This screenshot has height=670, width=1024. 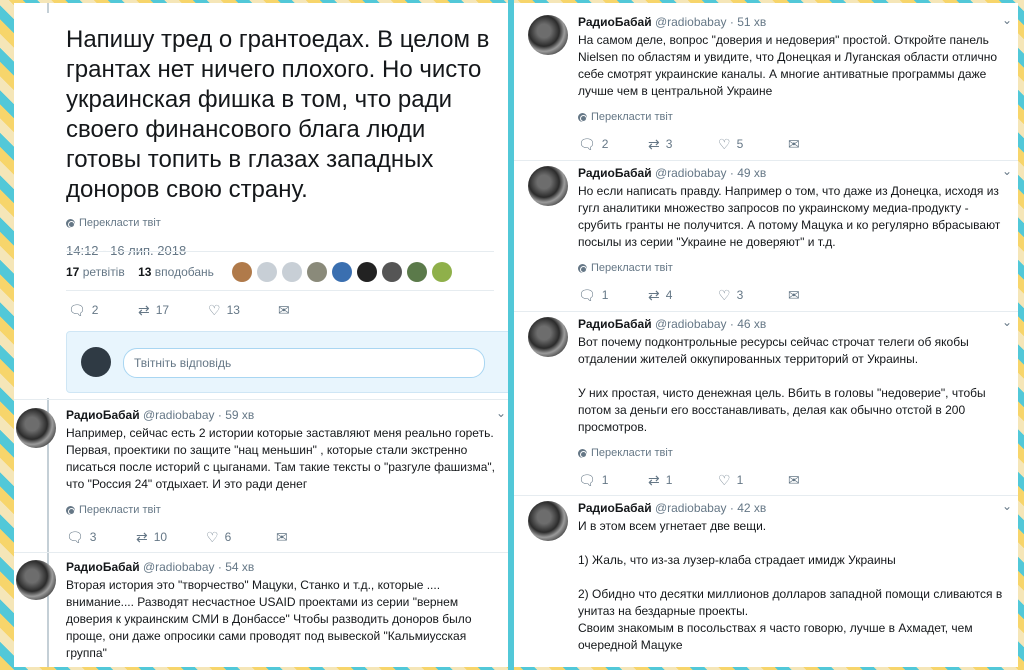 What do you see at coordinates (93, 537) in the screenshot?
I see `reply-count: 3` at bounding box center [93, 537].